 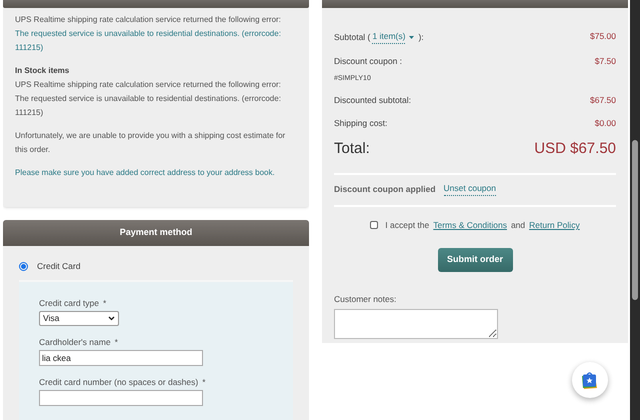 What do you see at coordinates (145, 173) in the screenshot?
I see `message-text: Please make sure you have added correct address to your address book.` at bounding box center [145, 173].